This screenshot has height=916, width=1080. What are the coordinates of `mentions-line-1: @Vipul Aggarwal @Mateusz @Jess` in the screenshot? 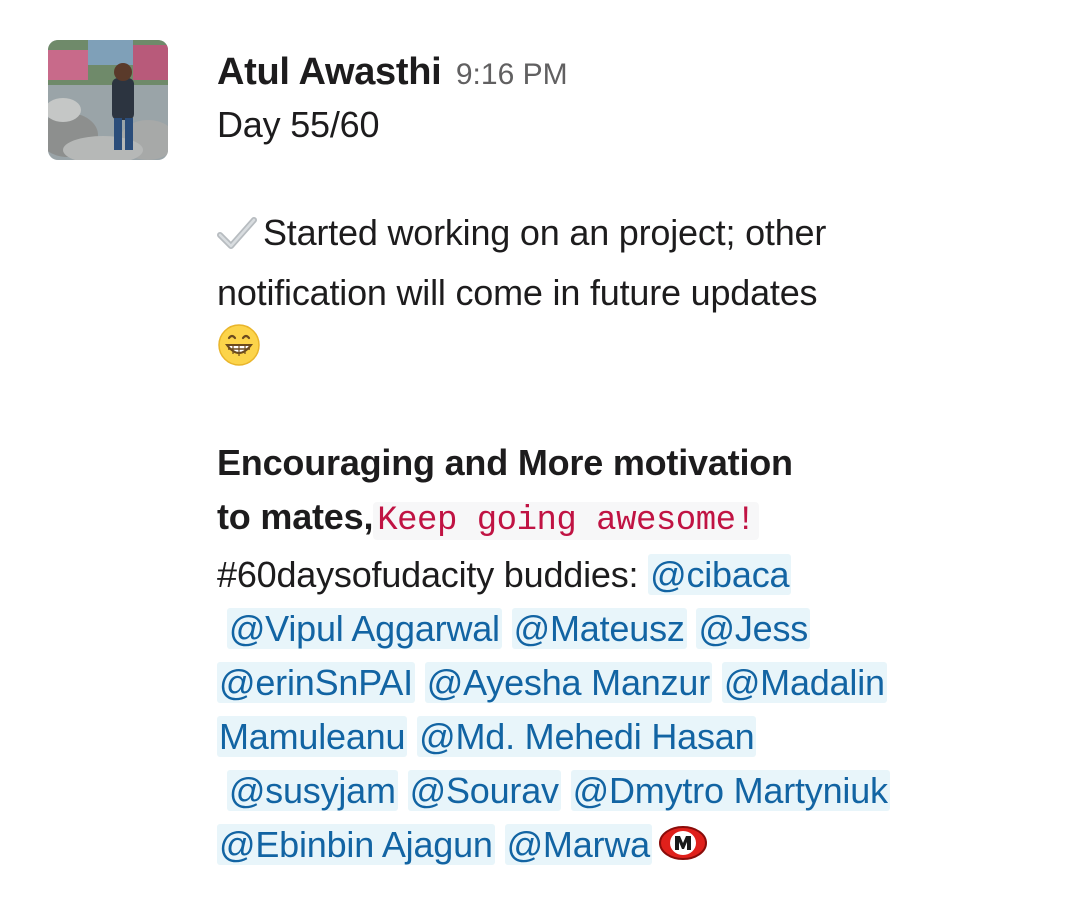 It's located at (627, 629).